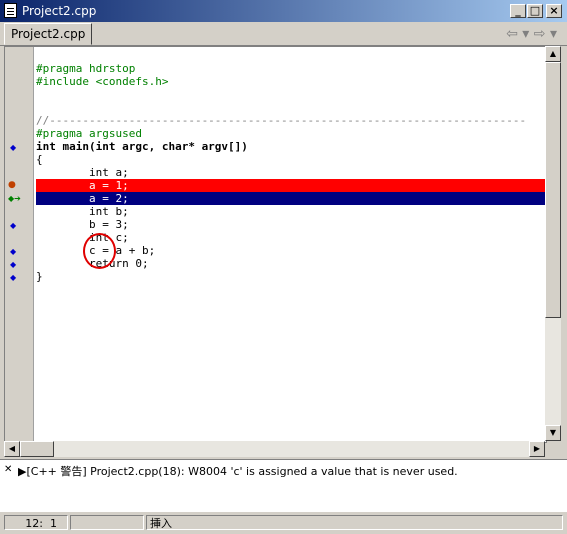 The image size is (567, 534). Describe the element at coordinates (39, 159) in the screenshot. I see `code-line: {` at that location.